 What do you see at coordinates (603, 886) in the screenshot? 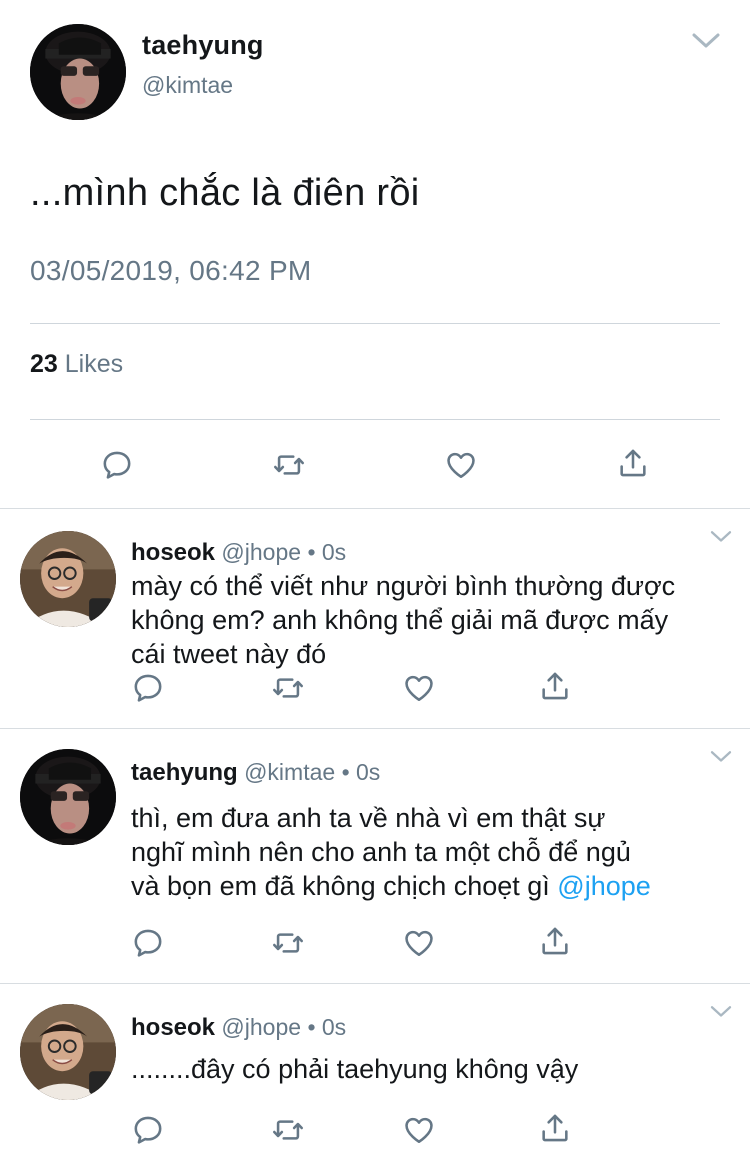
I see `mention-link: @jhope` at bounding box center [603, 886].